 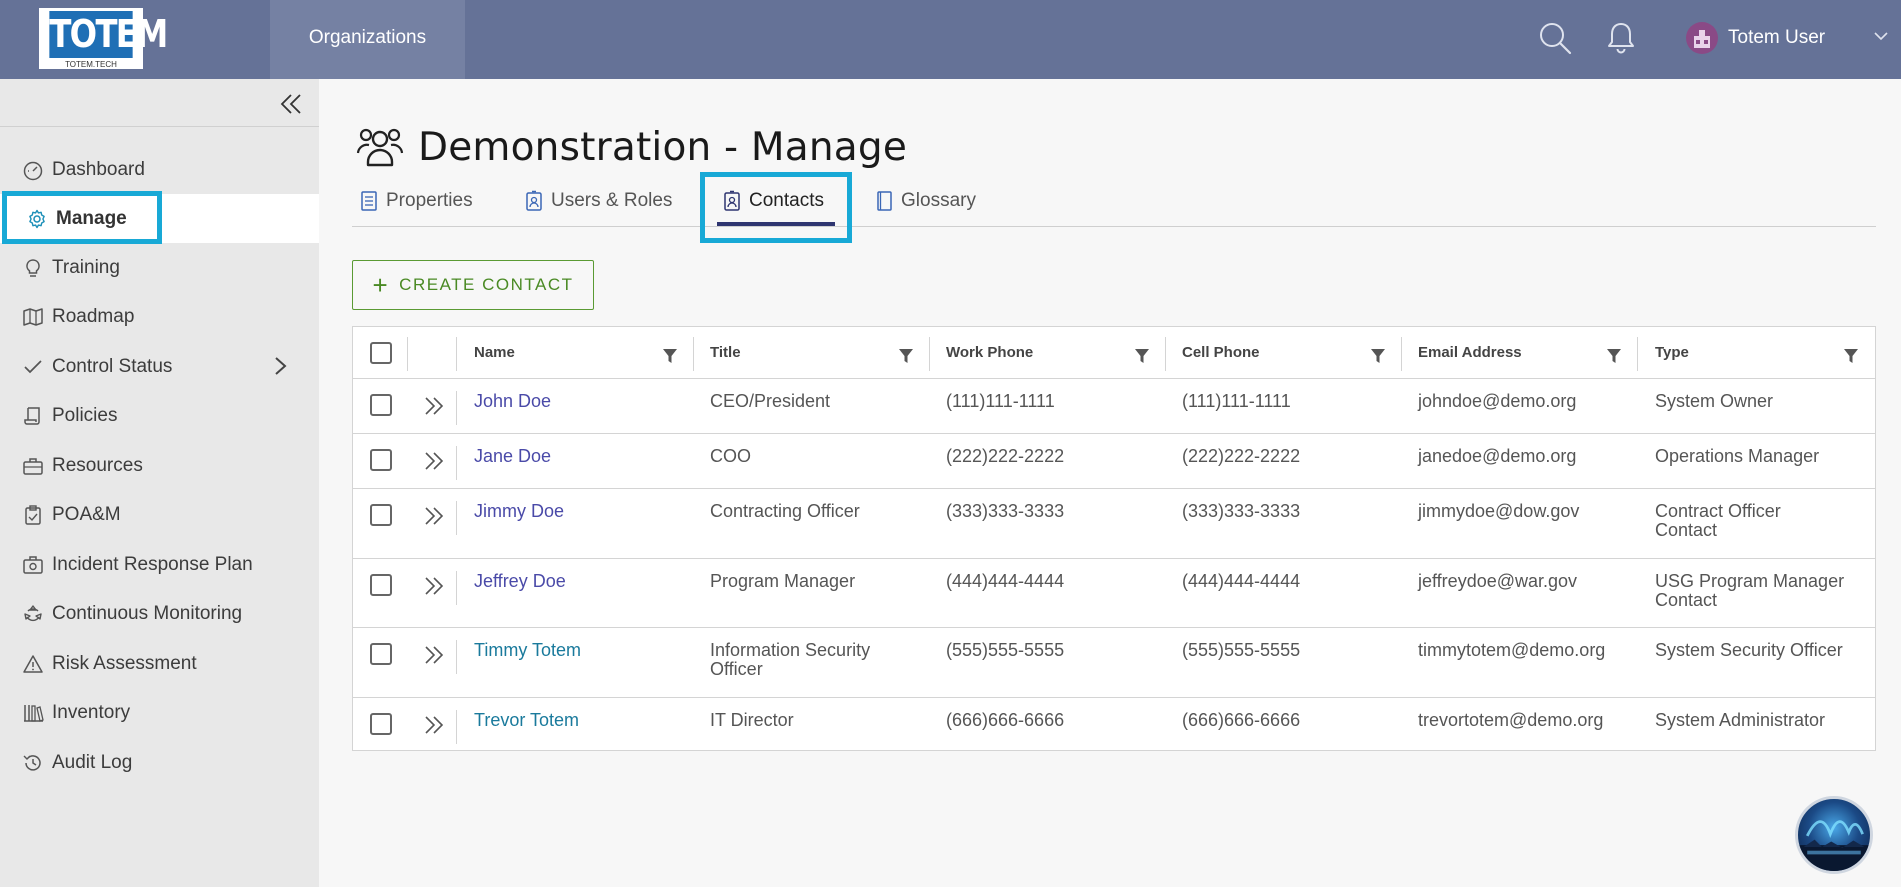 I want to click on tab-properties: Properties, so click(x=416, y=201).